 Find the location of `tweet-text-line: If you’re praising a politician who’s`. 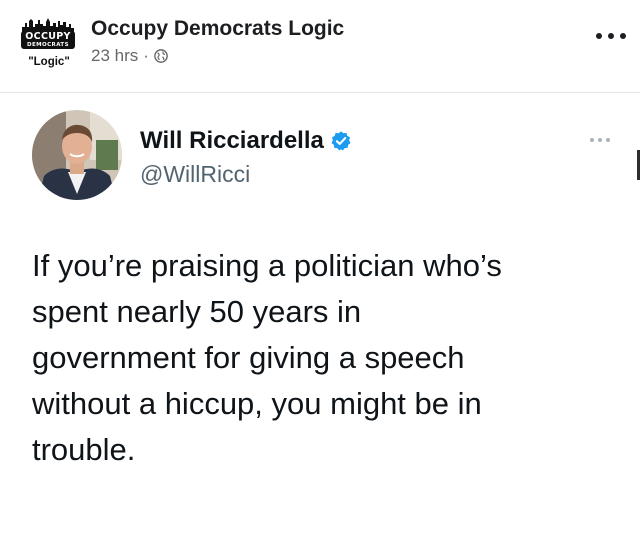

tweet-text-line: If you’re praising a politician who’s is located at coordinates (267, 265).